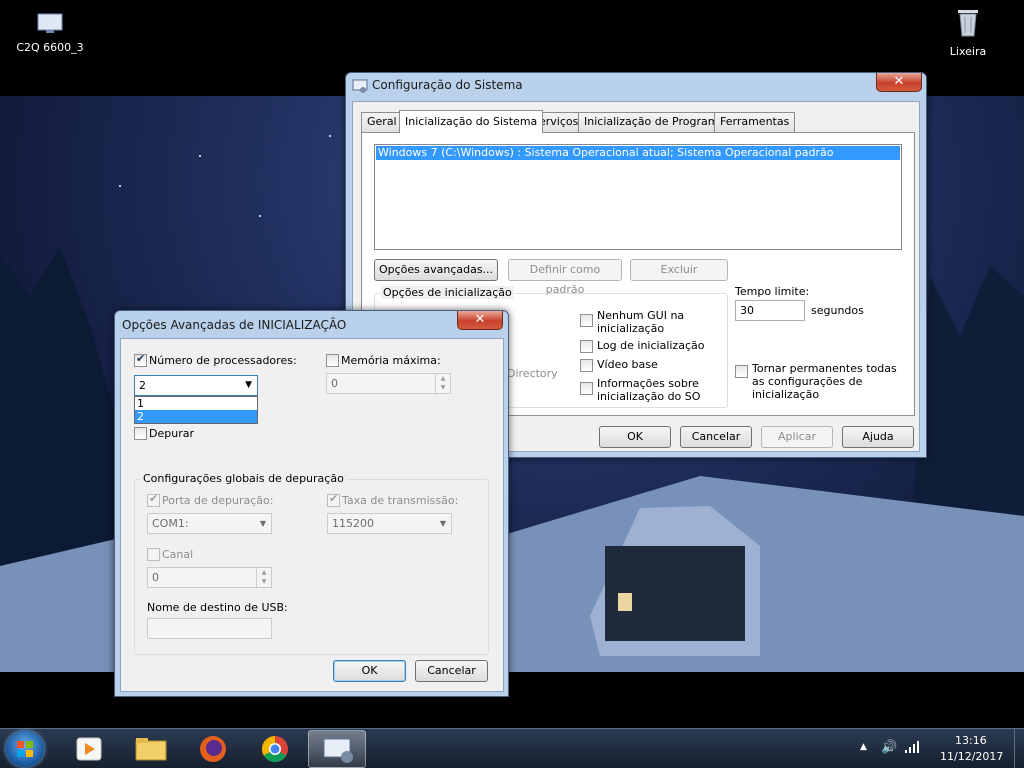 This screenshot has height=768, width=1024. Describe the element at coordinates (565, 277) in the screenshot. I see `set-default-button: Definir como padrão` at that location.